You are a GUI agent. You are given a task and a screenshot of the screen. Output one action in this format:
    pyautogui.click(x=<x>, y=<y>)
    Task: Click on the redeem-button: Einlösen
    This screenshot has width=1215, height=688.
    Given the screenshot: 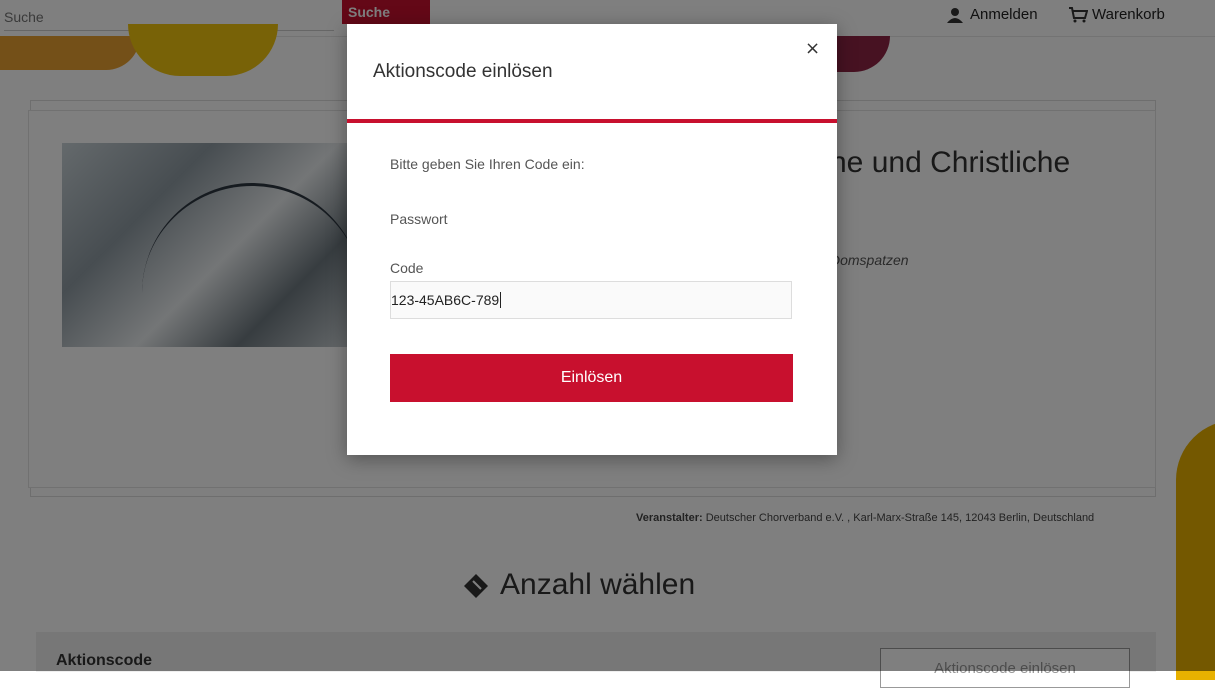 What is the action you would take?
    pyautogui.click(x=591, y=378)
    